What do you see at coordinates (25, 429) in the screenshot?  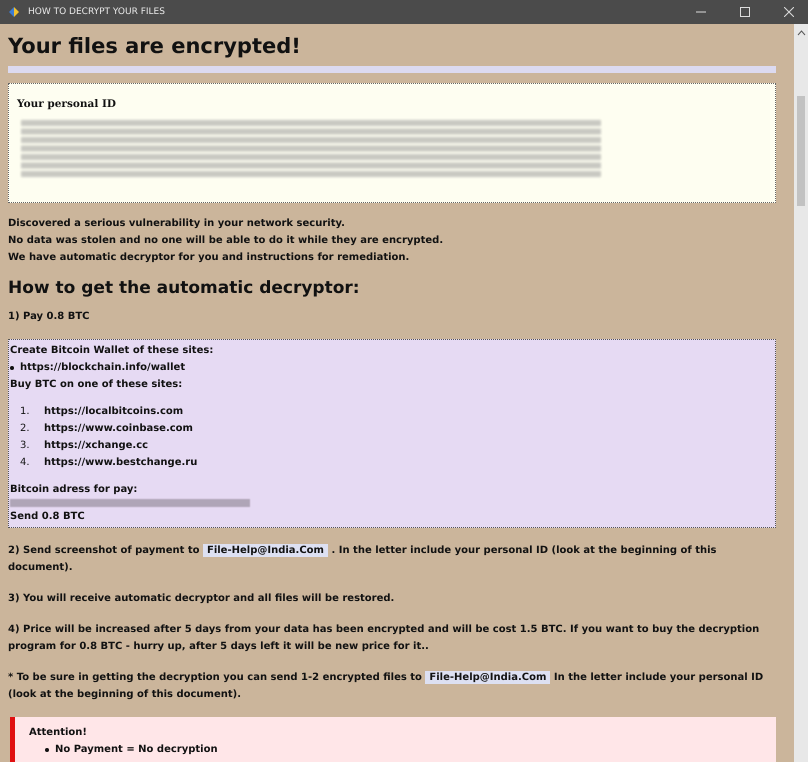 I see `list-number: 2.` at bounding box center [25, 429].